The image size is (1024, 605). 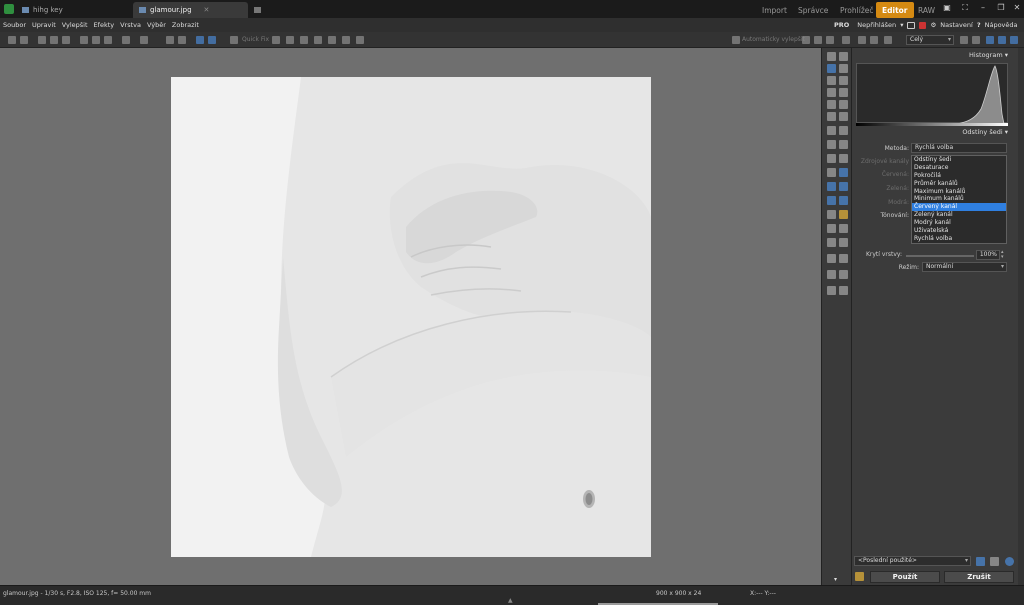 What do you see at coordinates (773, 39) in the screenshot?
I see `auto-enhance-label: Automaticky vylepšit` at bounding box center [773, 39].